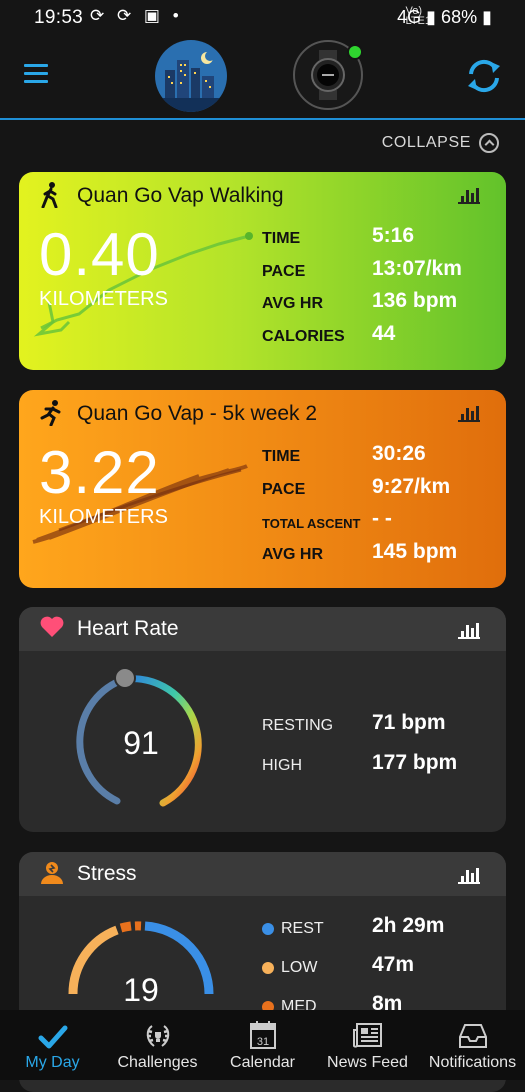  What do you see at coordinates (384, 333) in the screenshot?
I see `stat-value: 44` at bounding box center [384, 333].